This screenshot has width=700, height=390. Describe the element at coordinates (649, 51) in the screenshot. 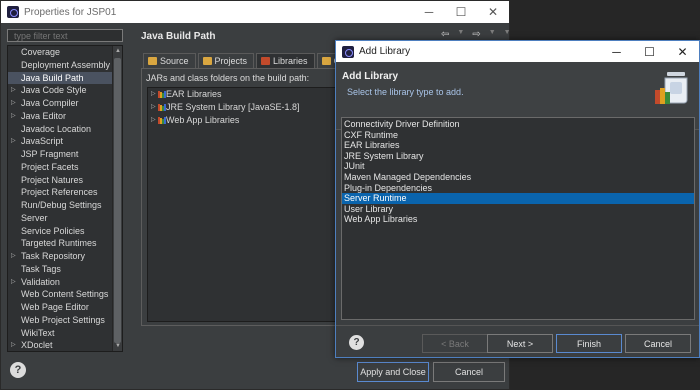

I see `dialog-maximize-button: ☐` at that location.